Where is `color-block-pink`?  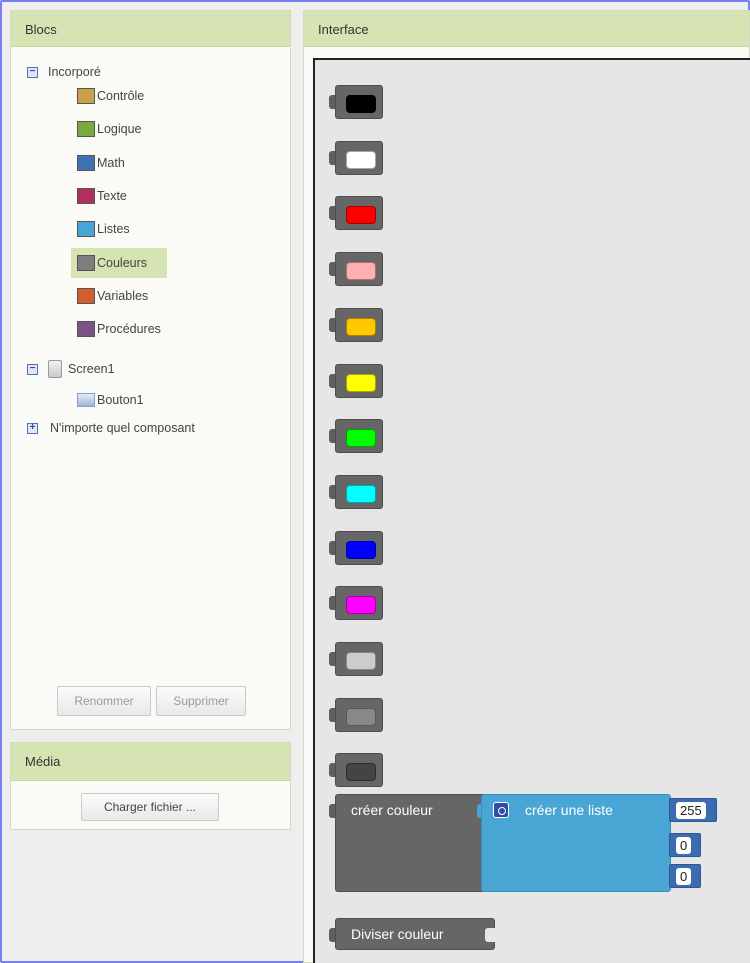 color-block-pink is located at coordinates (357, 269).